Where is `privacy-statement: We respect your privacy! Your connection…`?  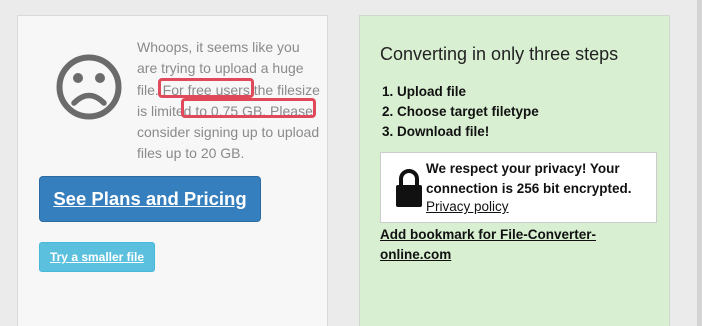
privacy-statement: We respect your privacy! Your connection… is located at coordinates (529, 178).